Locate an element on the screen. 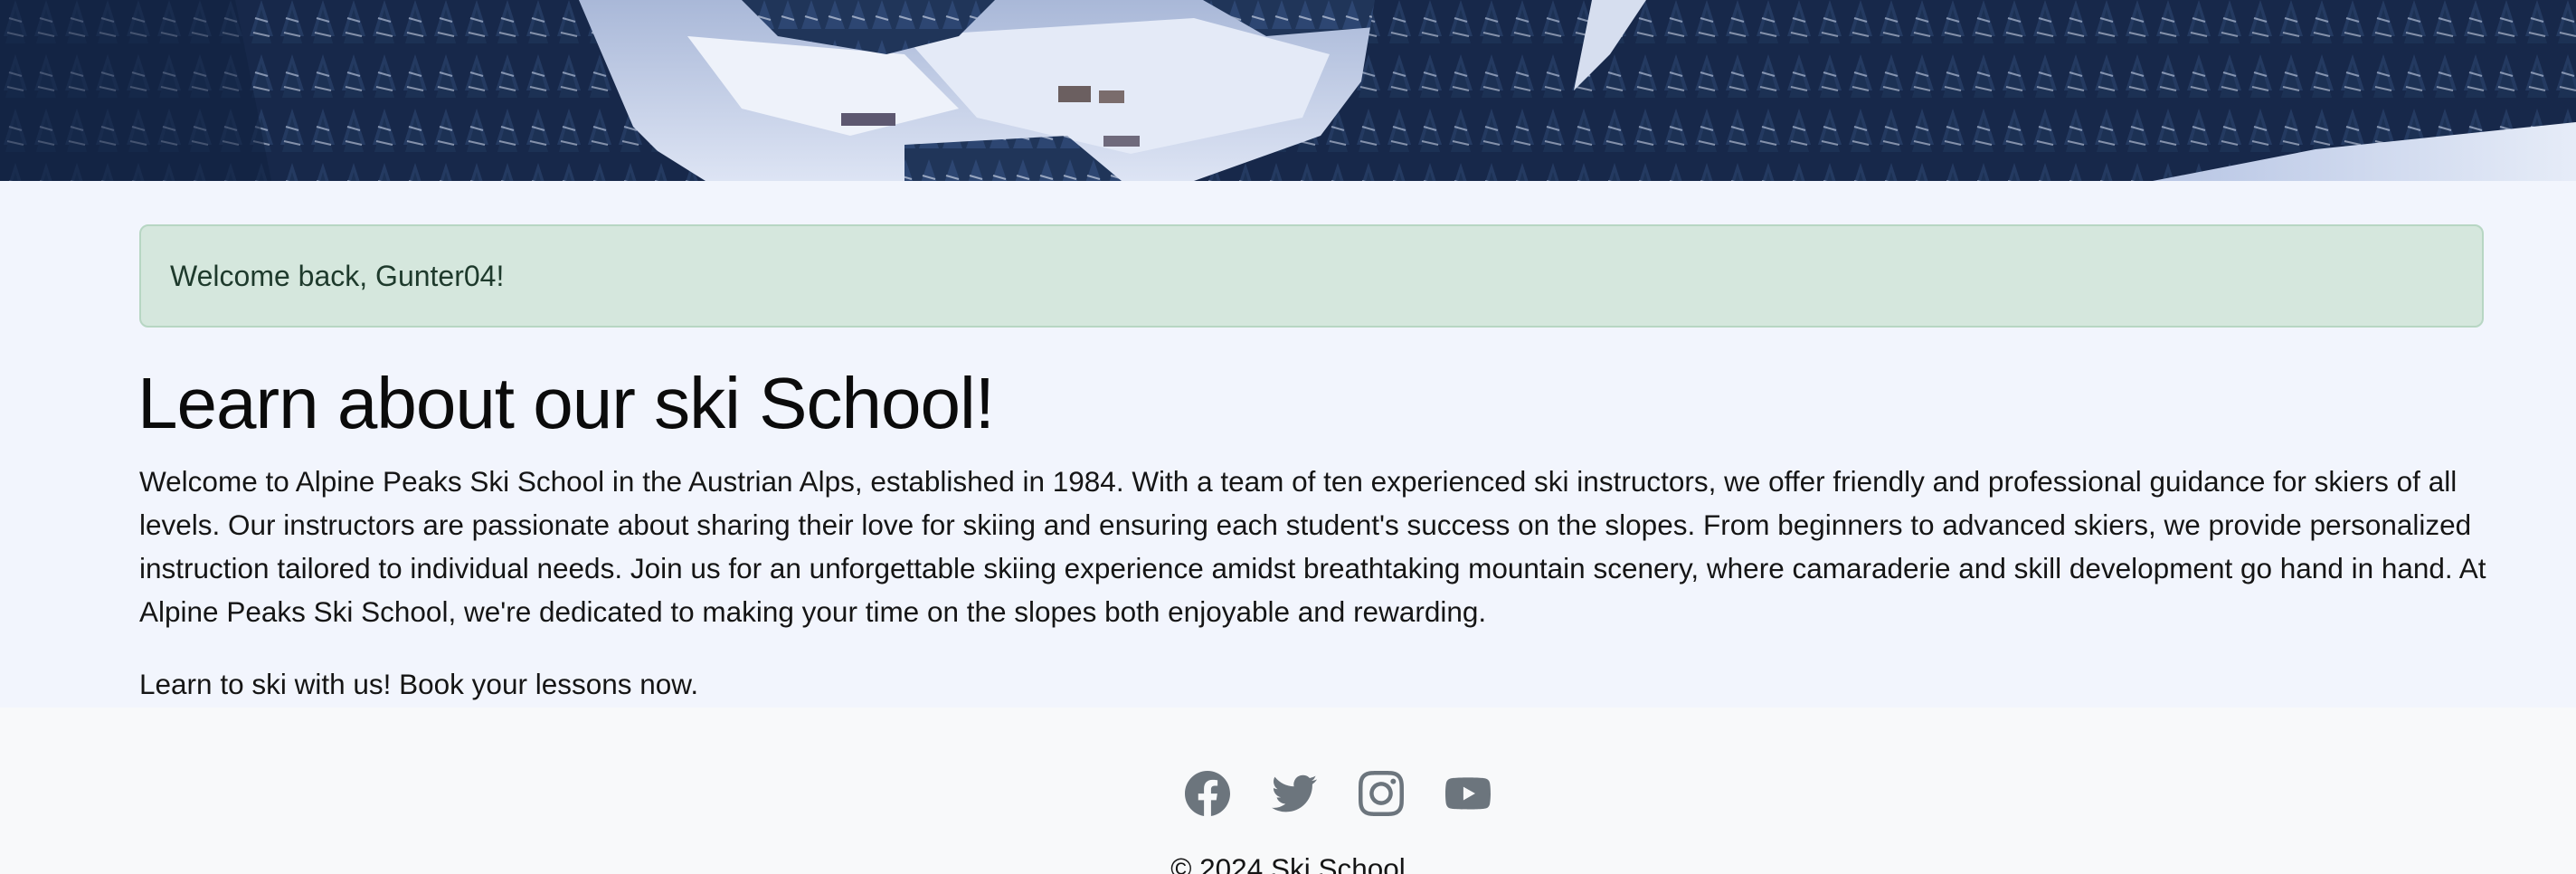  twitter-icon is located at coordinates (1294, 793).